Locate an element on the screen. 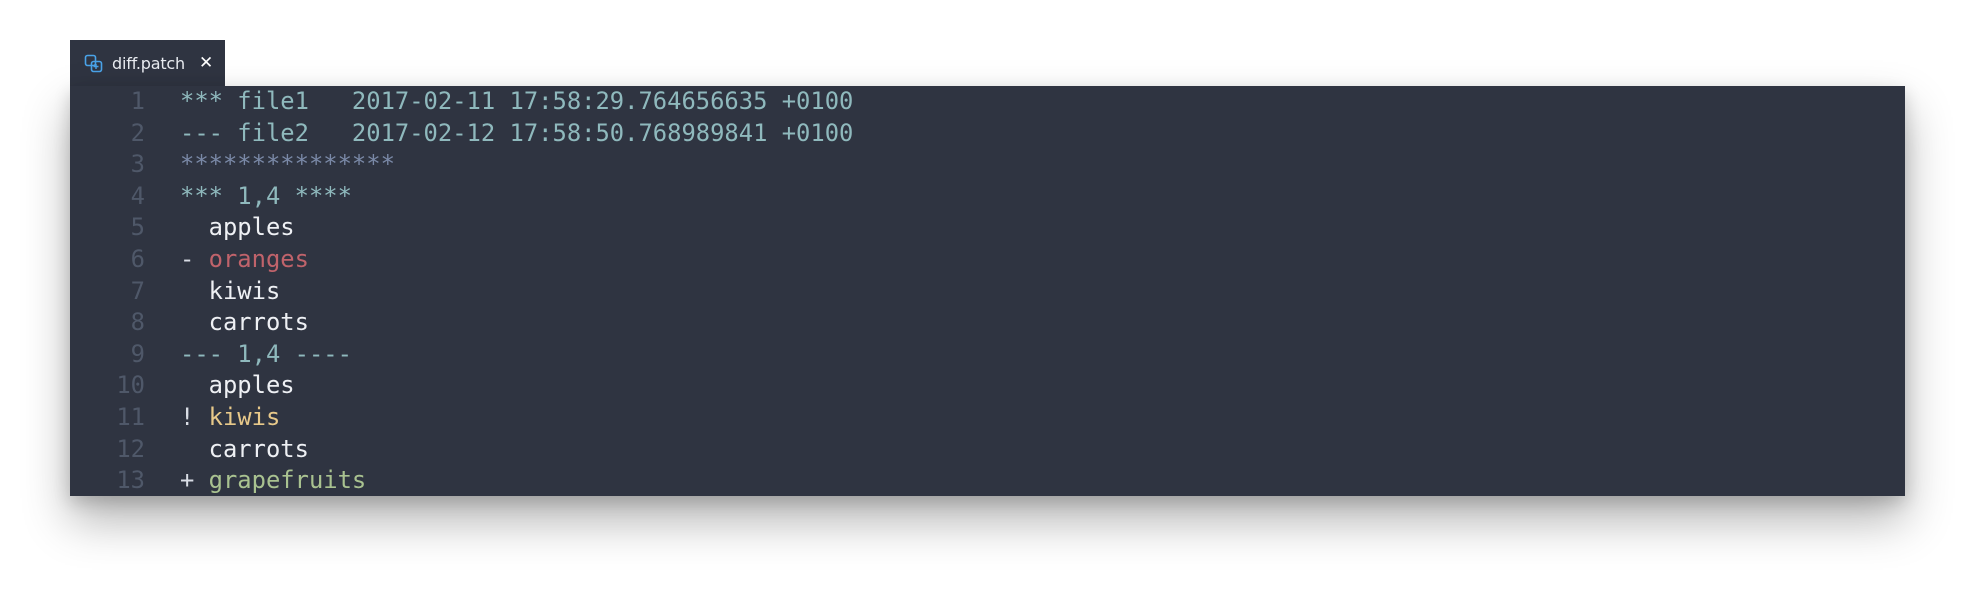  line-number: 12 is located at coordinates (130, 448).